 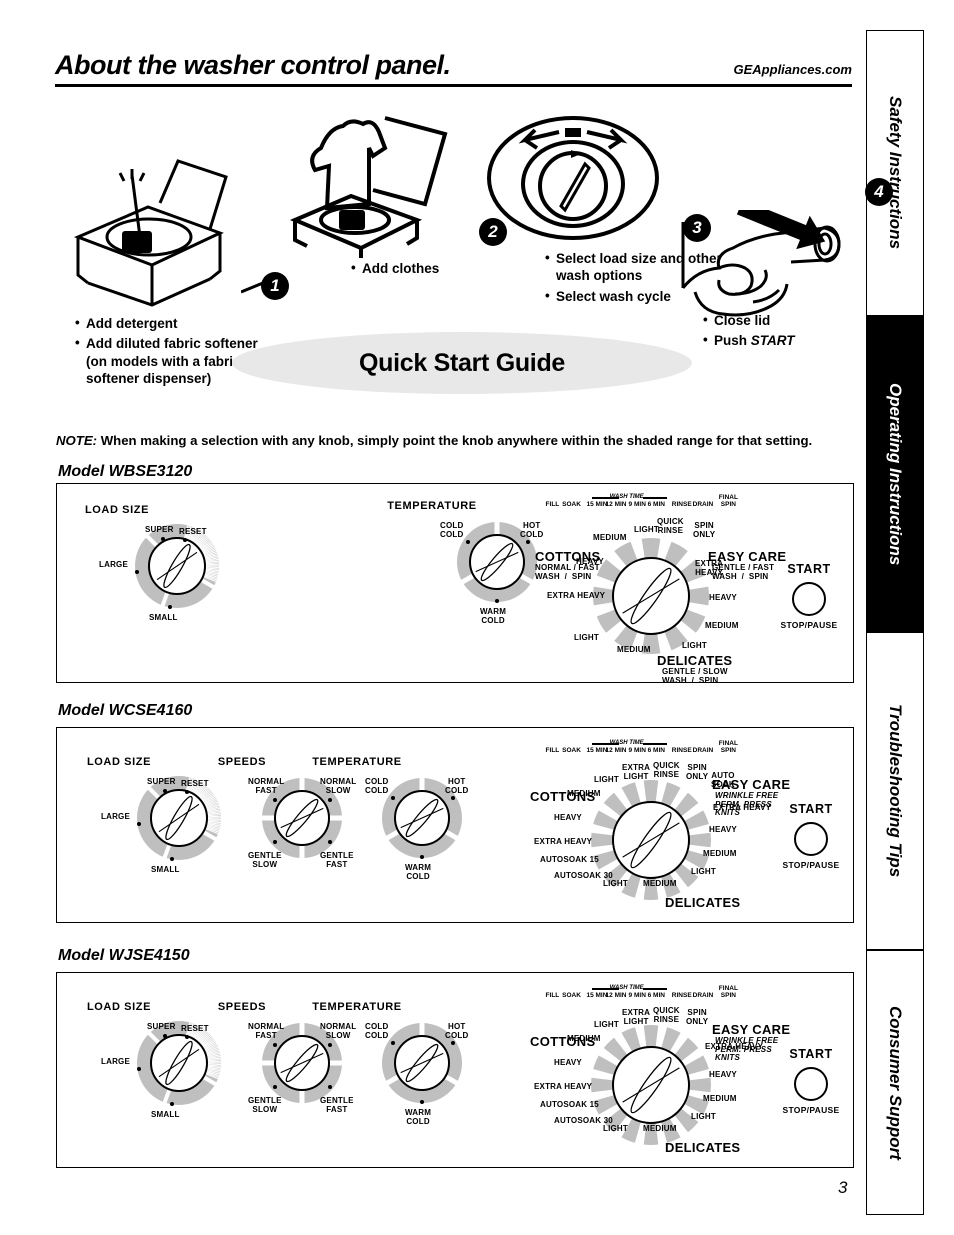 What do you see at coordinates (697, 772) in the screenshot?
I see `cycle-pos-spin-only: SPIN ONLY` at bounding box center [697, 772].